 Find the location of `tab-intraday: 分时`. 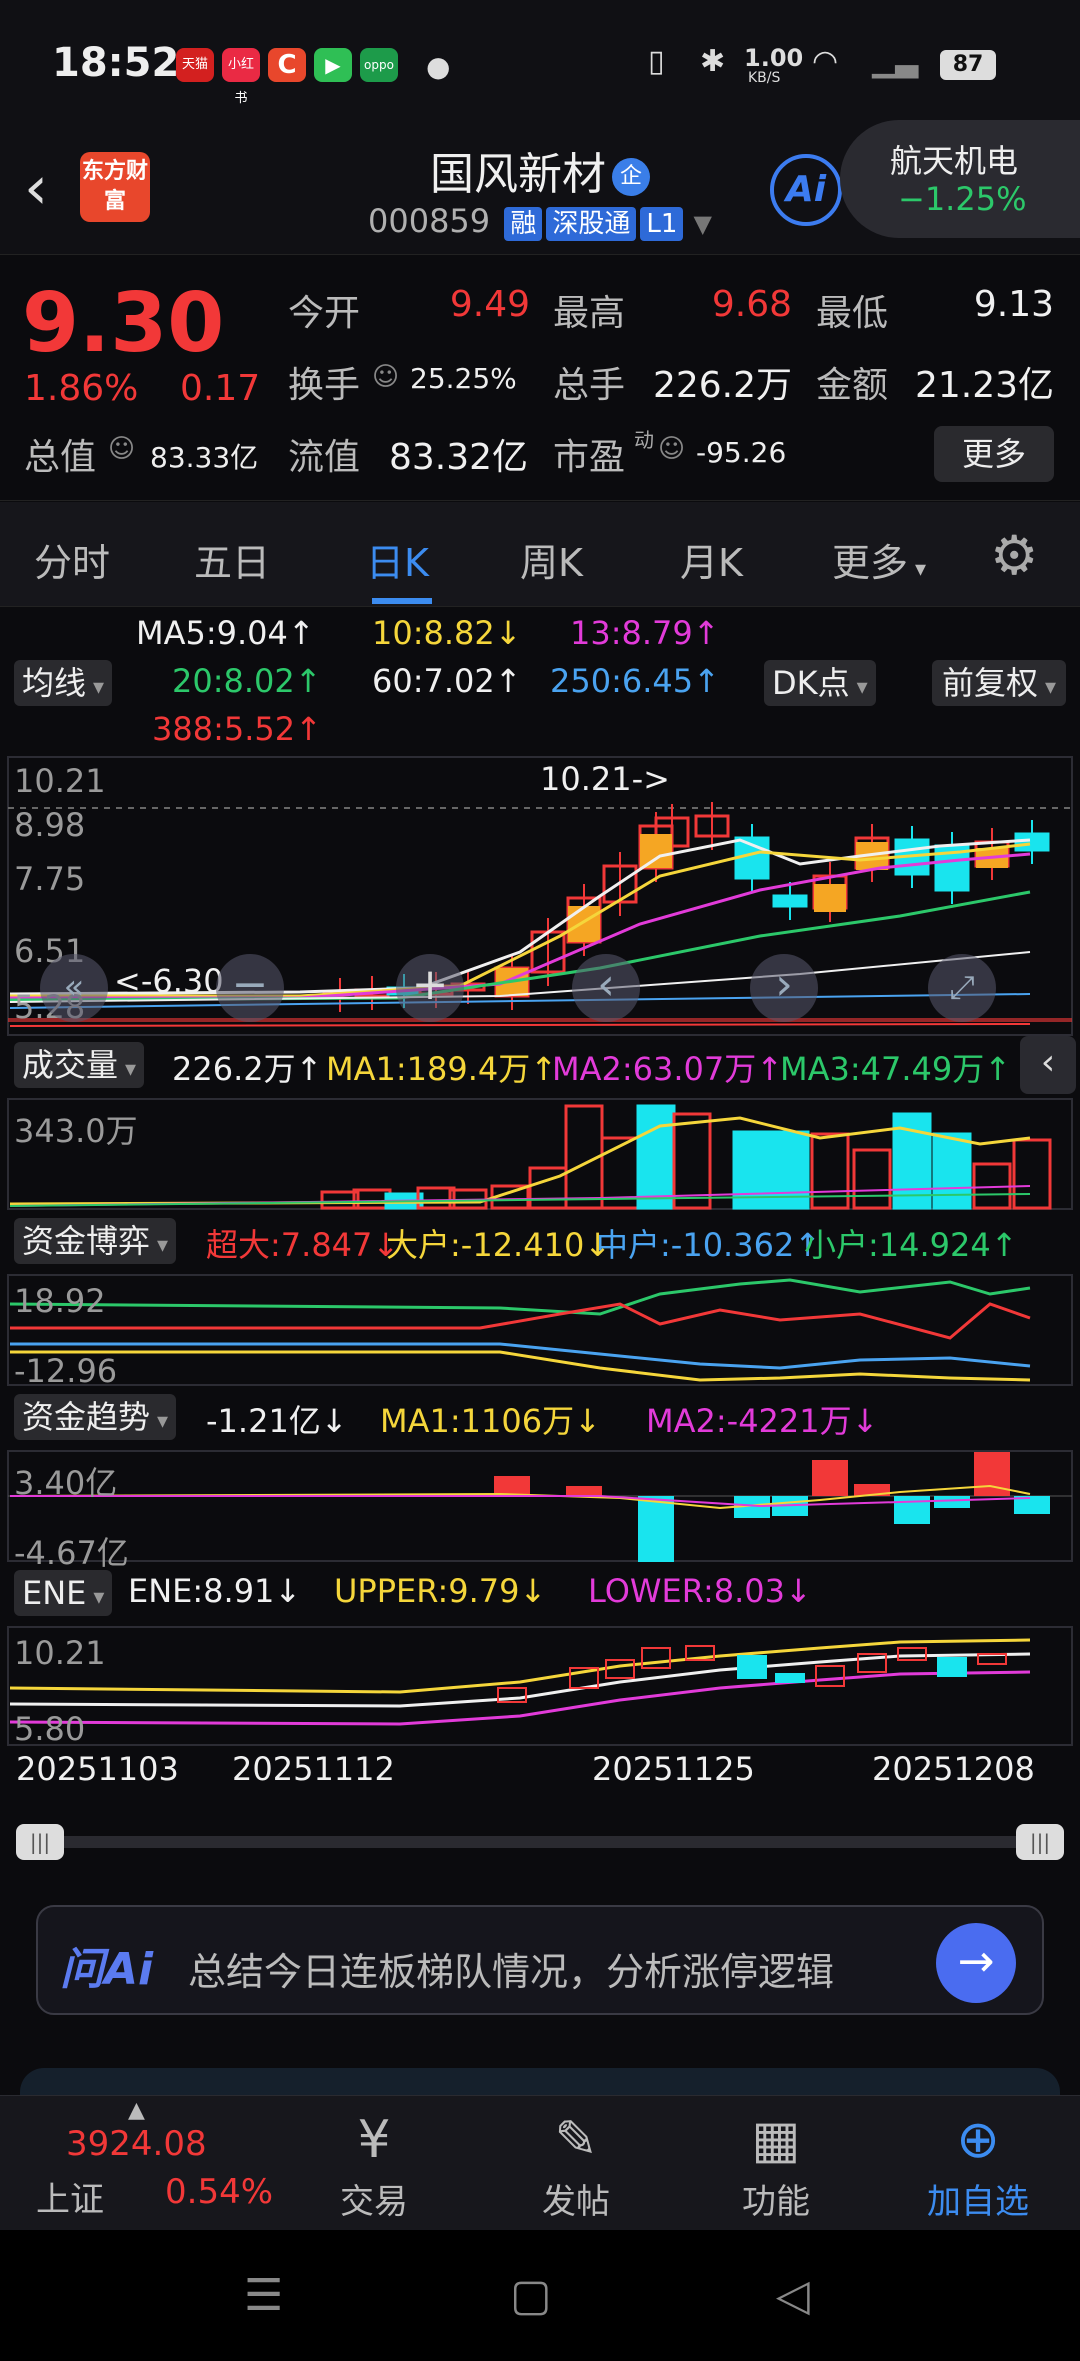

tab-intraday: 分时 is located at coordinates (72, 559).